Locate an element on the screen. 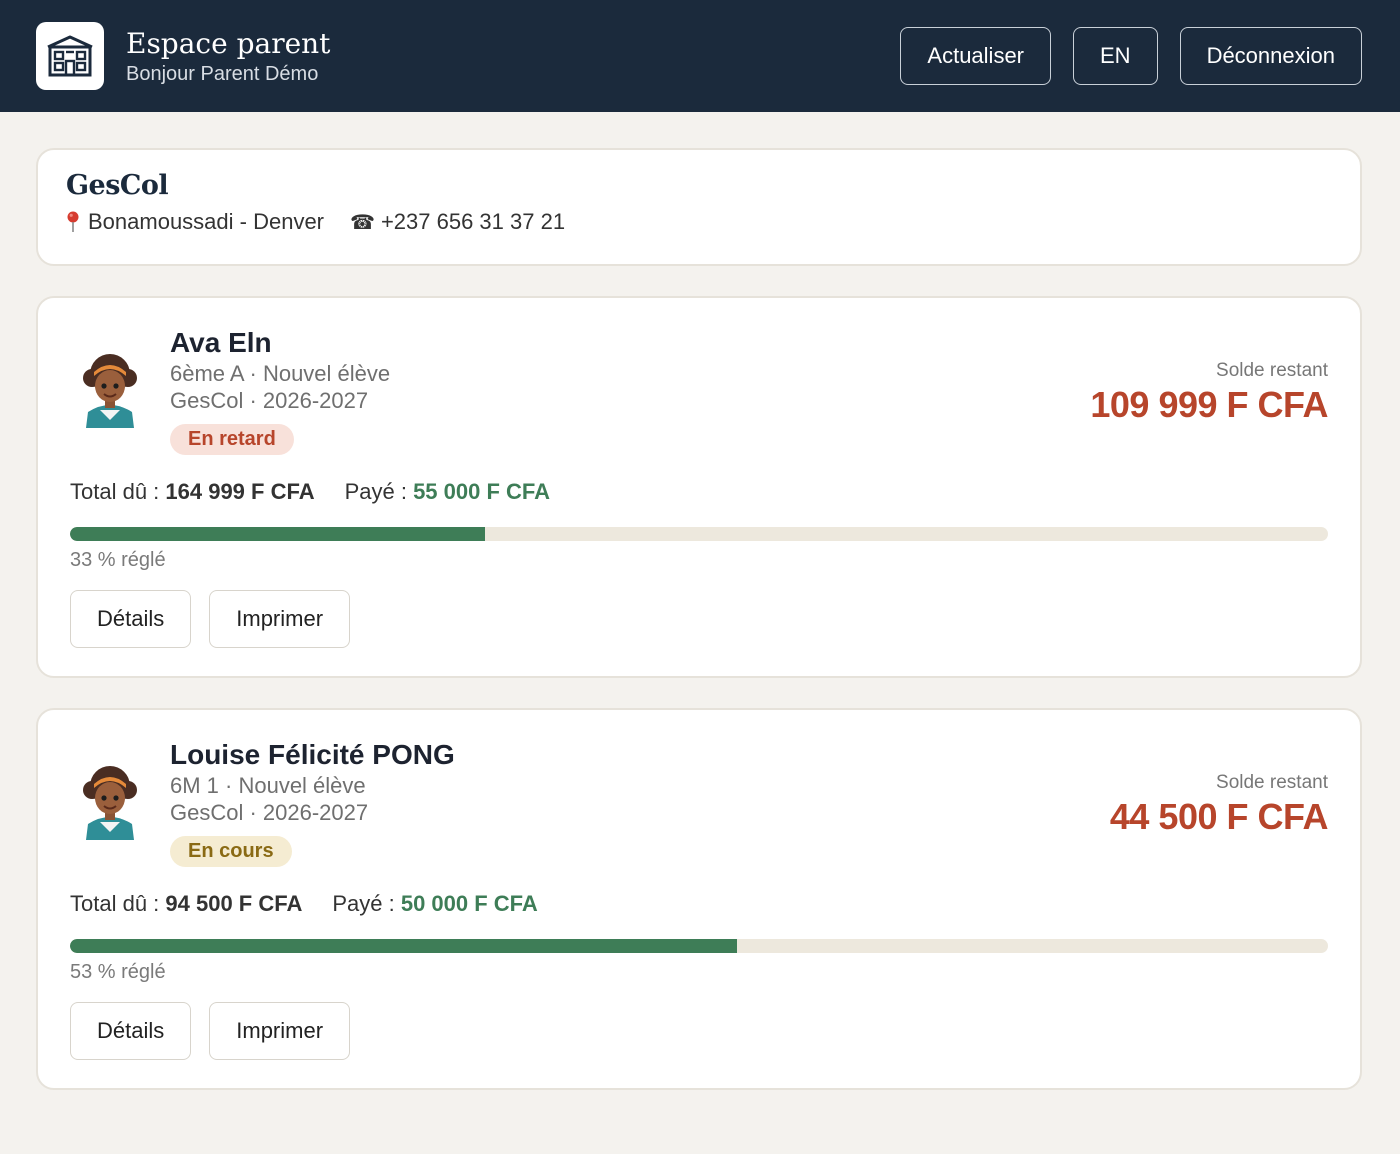 The width and height of the screenshot is (1400, 1154). balance: Solde restant 109 999 F CFA is located at coordinates (1209, 393).